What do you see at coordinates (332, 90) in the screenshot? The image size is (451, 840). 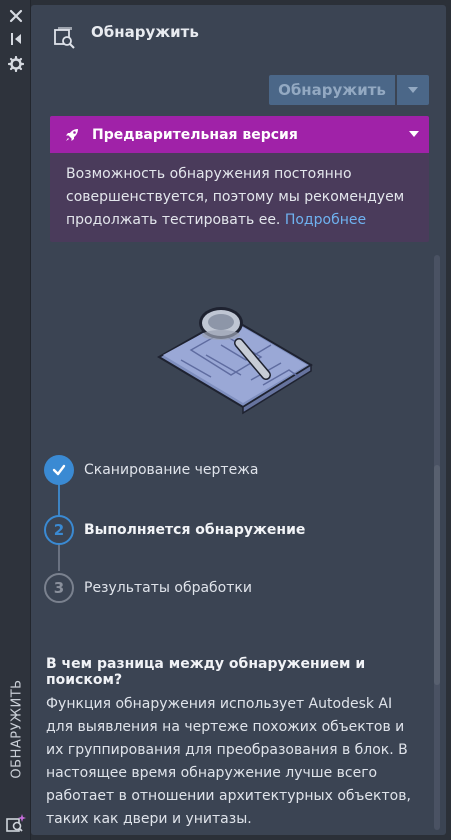 I see `detect-button: Обнаружить` at bounding box center [332, 90].